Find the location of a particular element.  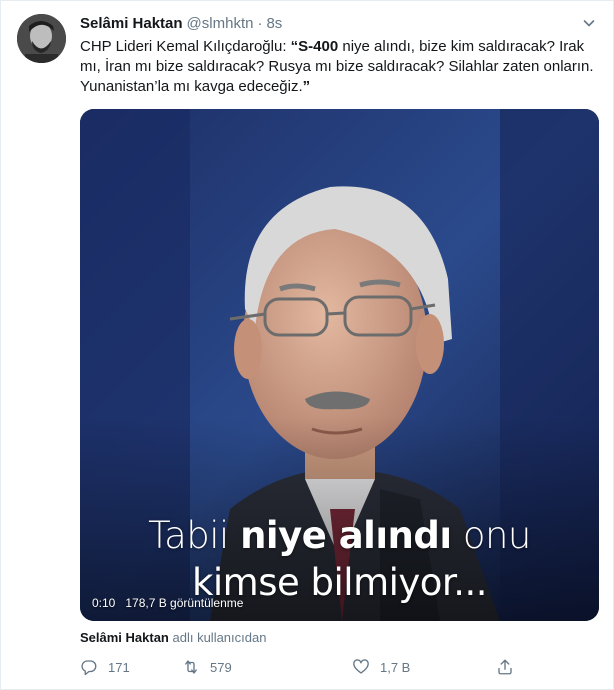

retweet-count: 579 is located at coordinates (221, 667).